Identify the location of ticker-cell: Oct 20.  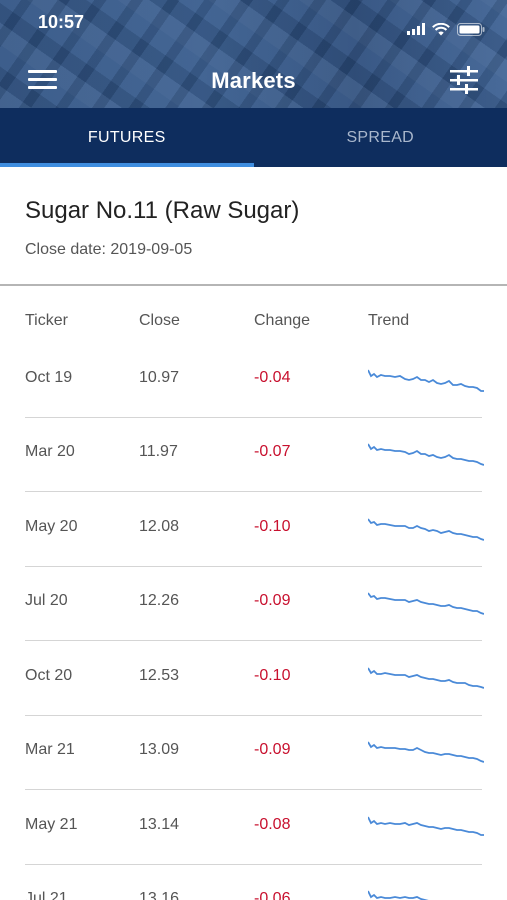
(49, 675).